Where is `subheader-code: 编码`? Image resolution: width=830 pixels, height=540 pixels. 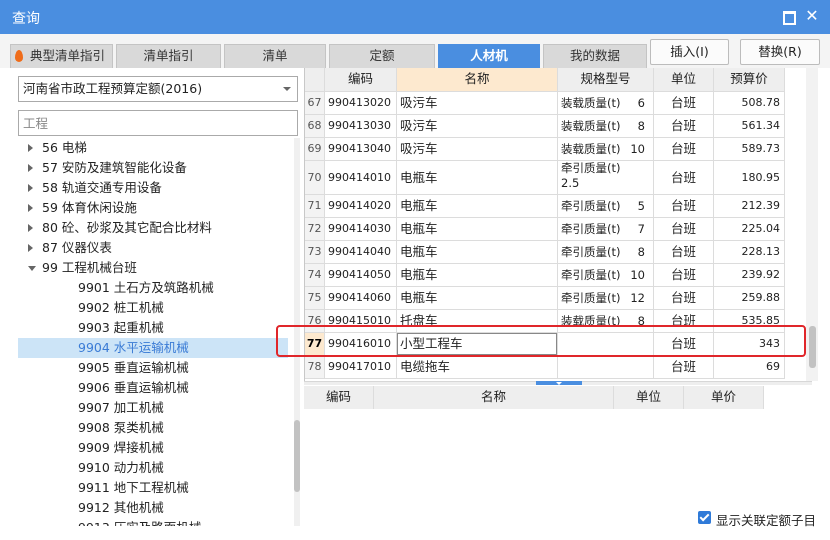
subheader-code: 编码 is located at coordinates (339, 397).